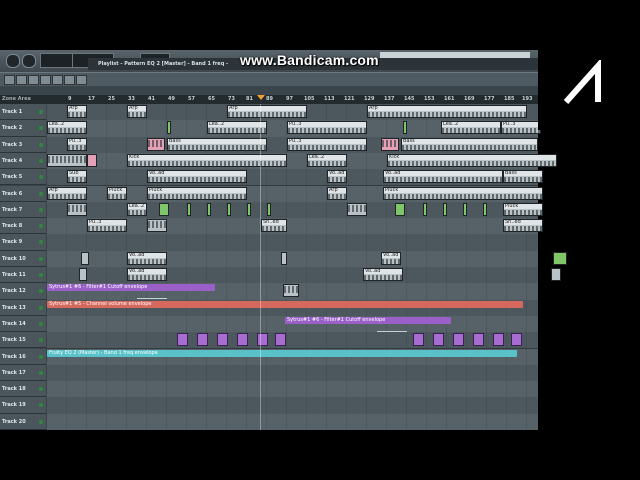 The image size is (640, 480). Describe the element at coordinates (23, 258) in the screenshot. I see `track-header: Track 10` at that location.